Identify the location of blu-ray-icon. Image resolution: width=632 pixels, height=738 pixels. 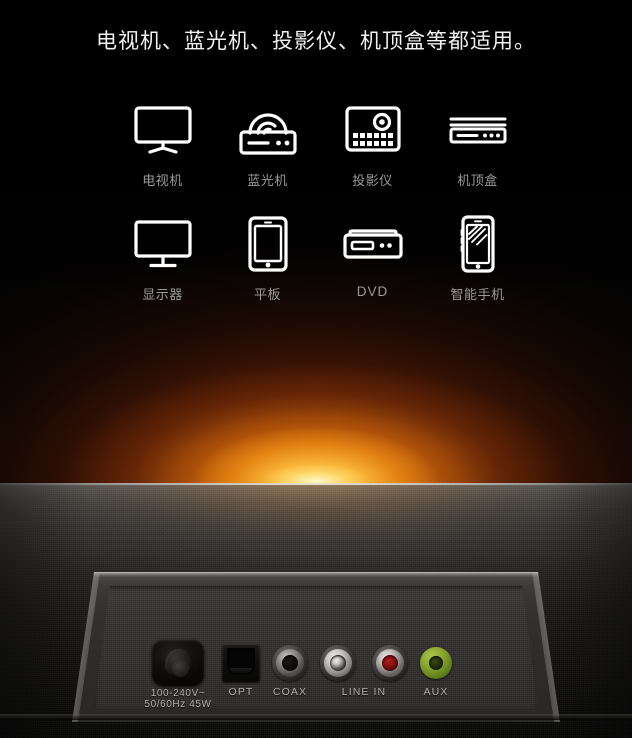
(268, 130).